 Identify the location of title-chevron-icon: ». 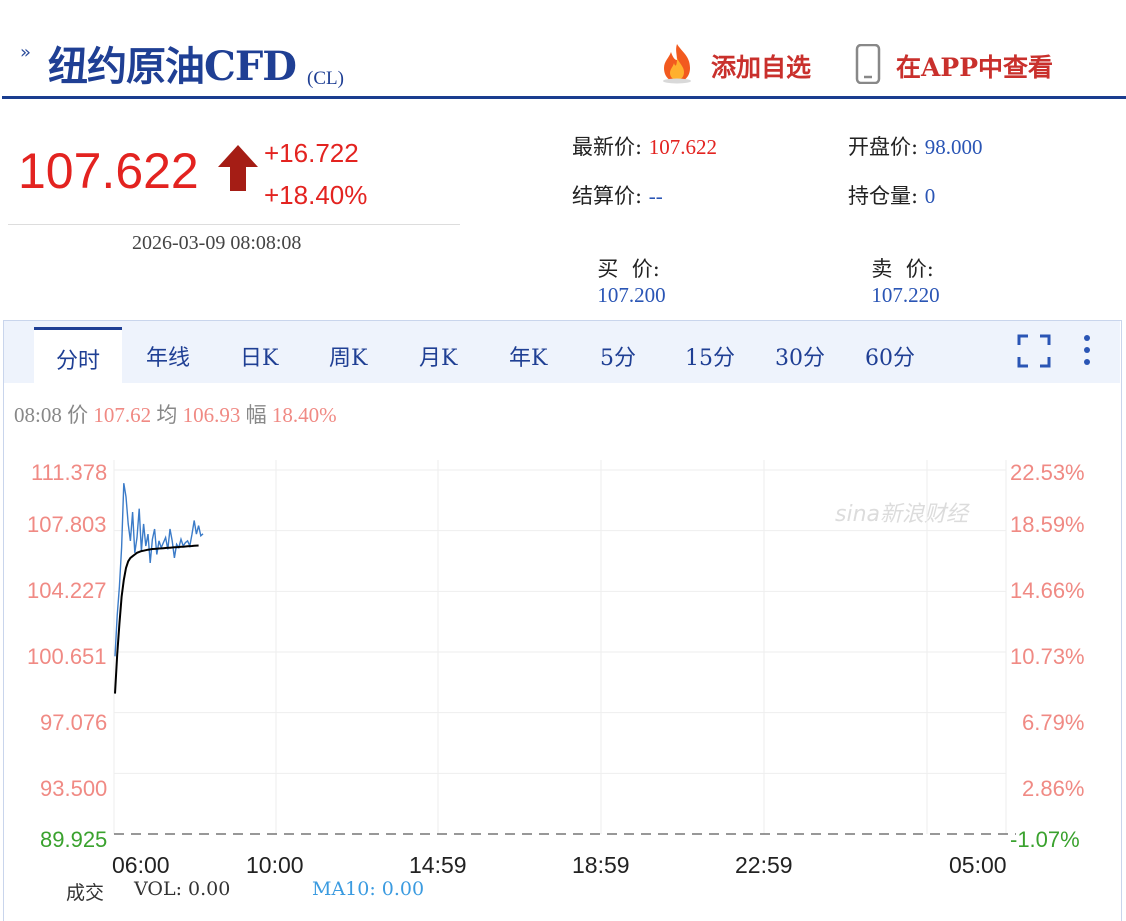
(26, 52).